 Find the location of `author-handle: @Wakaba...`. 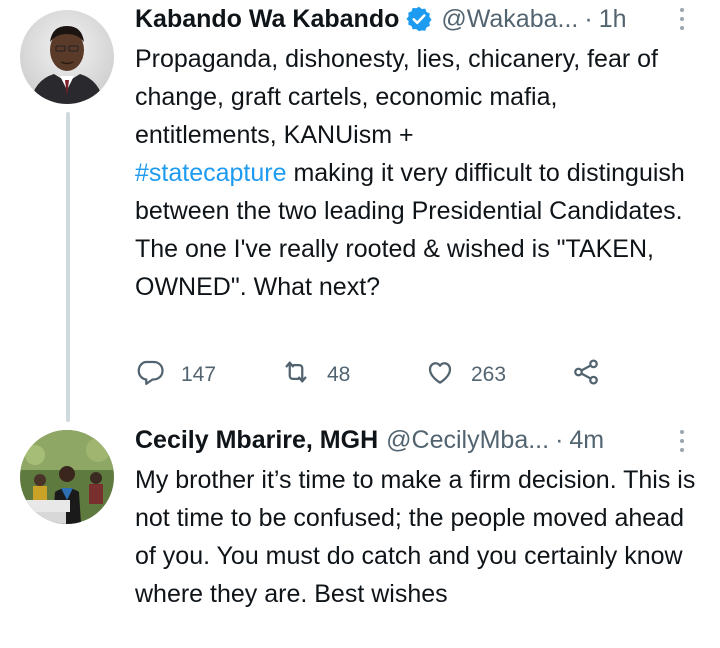

author-handle: @Wakaba... is located at coordinates (509, 19).